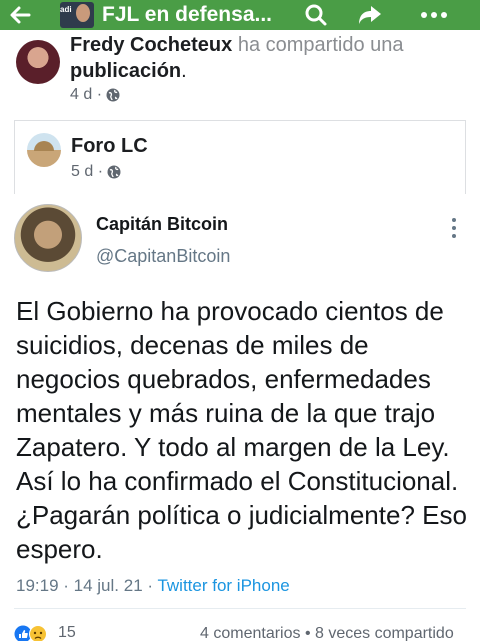 The height and width of the screenshot is (641, 480). I want to click on tweet-name: Capitán Bitcoin, so click(162, 224).